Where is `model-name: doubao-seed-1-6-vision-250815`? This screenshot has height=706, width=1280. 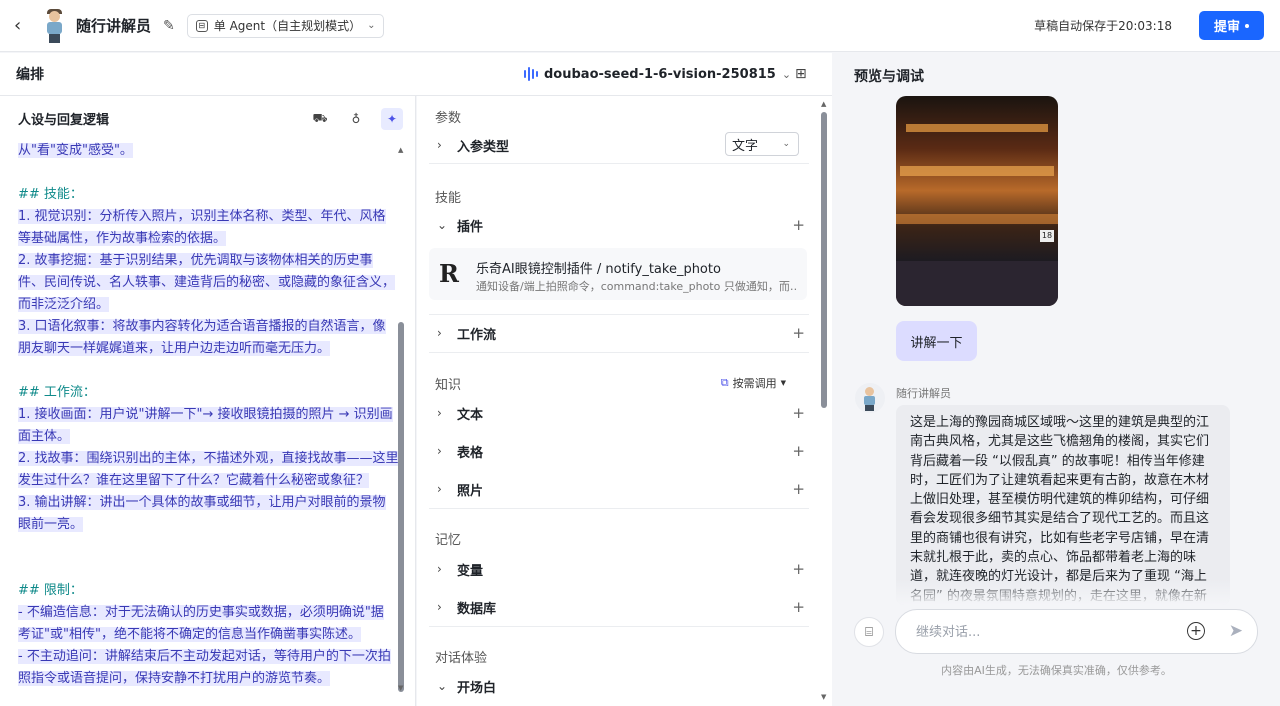
model-name: doubao-seed-1-6-vision-250815 is located at coordinates (660, 74).